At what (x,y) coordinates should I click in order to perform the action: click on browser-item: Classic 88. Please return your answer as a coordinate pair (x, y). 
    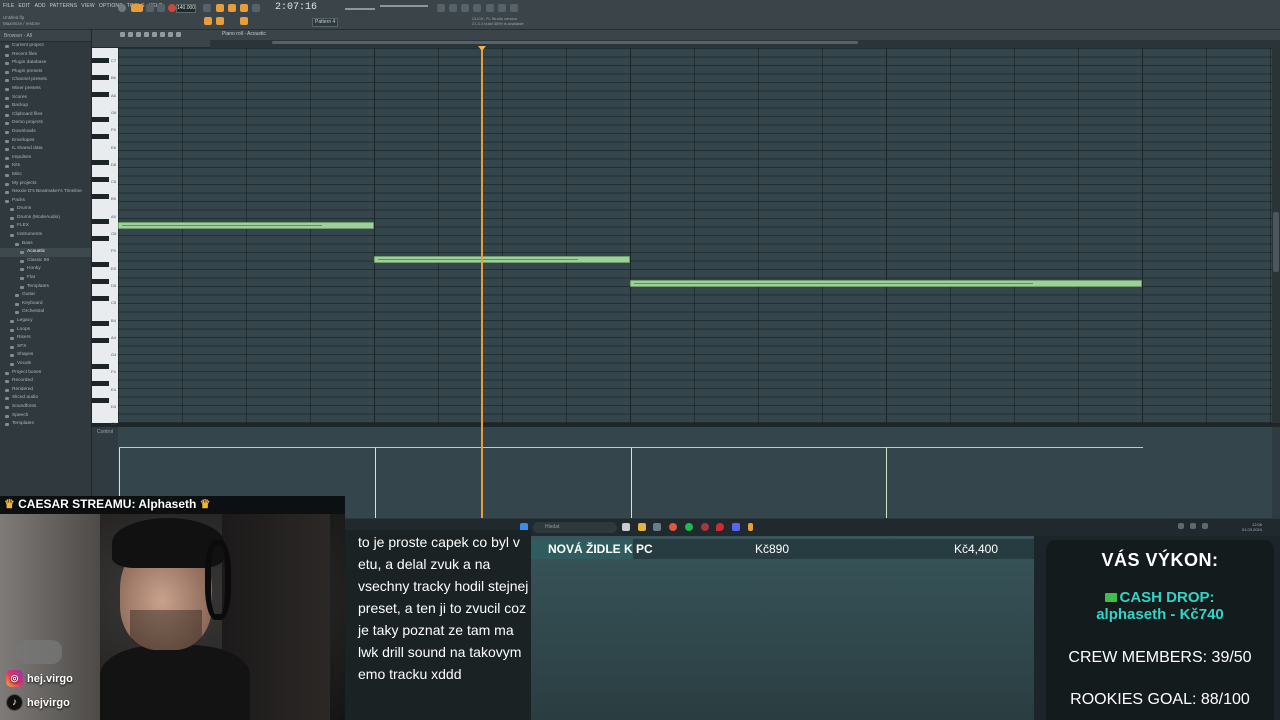
    Looking at the image, I should click on (45, 261).